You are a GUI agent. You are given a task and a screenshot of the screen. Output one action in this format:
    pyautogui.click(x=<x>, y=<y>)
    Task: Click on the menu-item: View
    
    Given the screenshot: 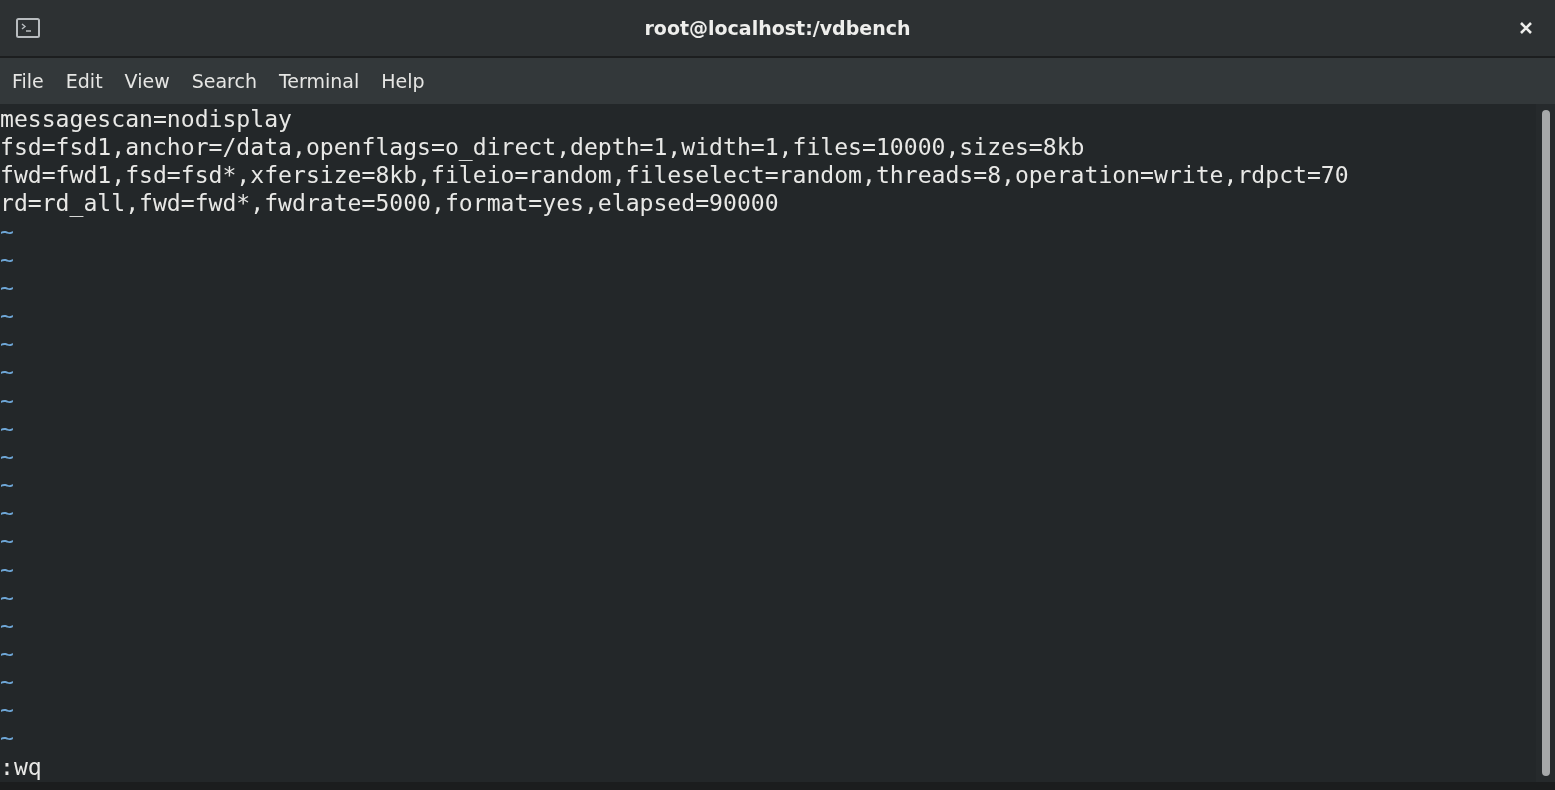 What is the action you would take?
    pyautogui.click(x=147, y=81)
    